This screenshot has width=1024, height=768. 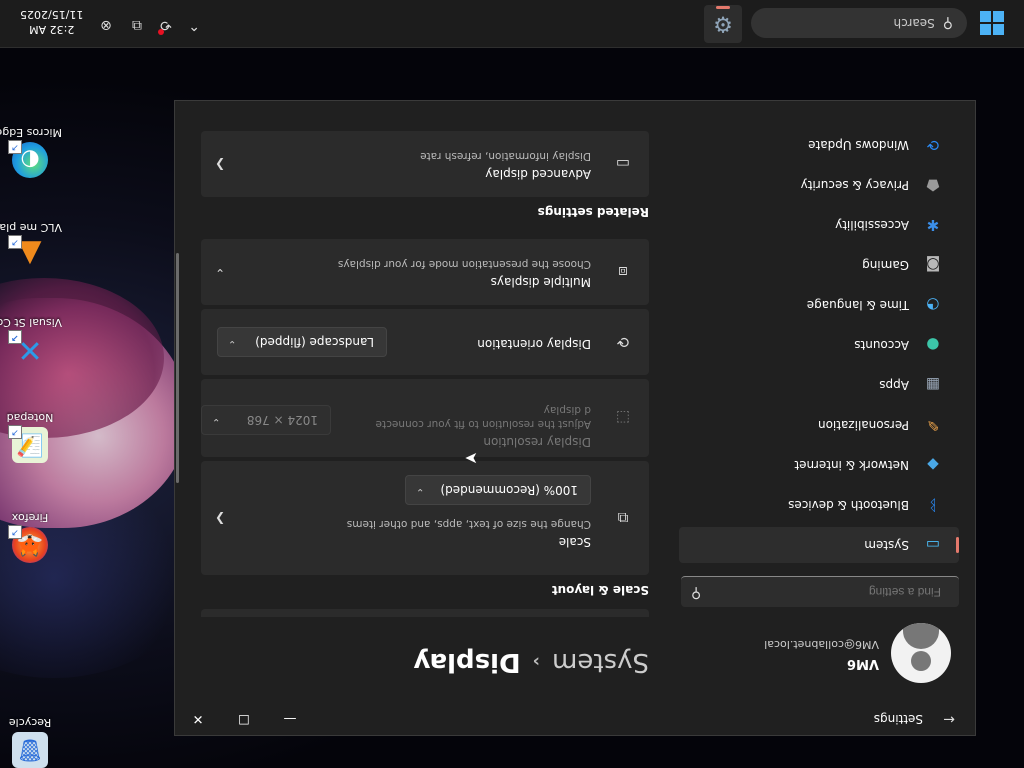 I want to click on show-hidden-icons-chevron-icon: ⌃, so click(x=194, y=25).